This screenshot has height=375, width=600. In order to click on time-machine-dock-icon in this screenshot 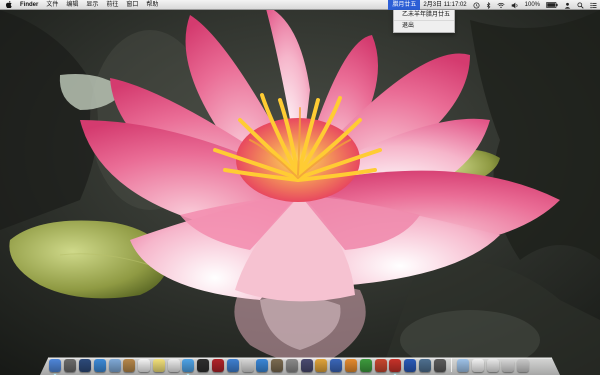, I will do `click(424, 365)`.